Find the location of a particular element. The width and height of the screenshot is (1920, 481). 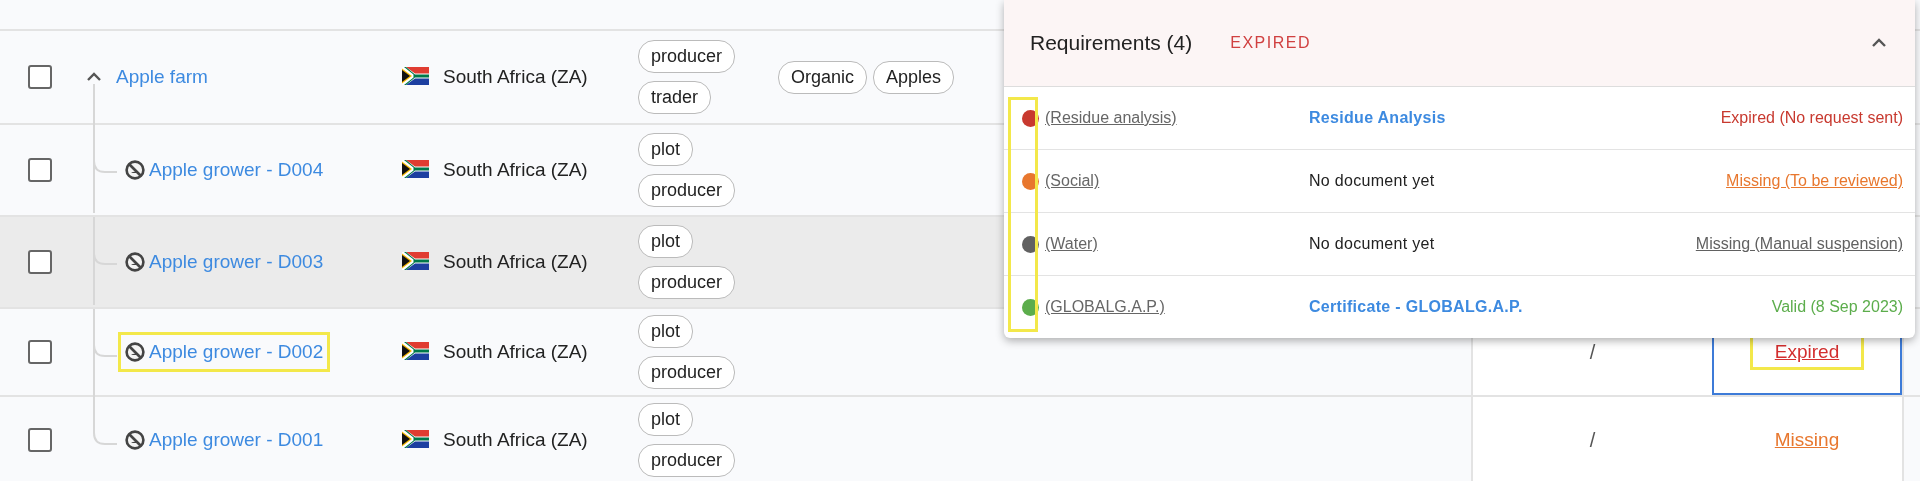

panel-title: Requirements (4) is located at coordinates (1111, 43).